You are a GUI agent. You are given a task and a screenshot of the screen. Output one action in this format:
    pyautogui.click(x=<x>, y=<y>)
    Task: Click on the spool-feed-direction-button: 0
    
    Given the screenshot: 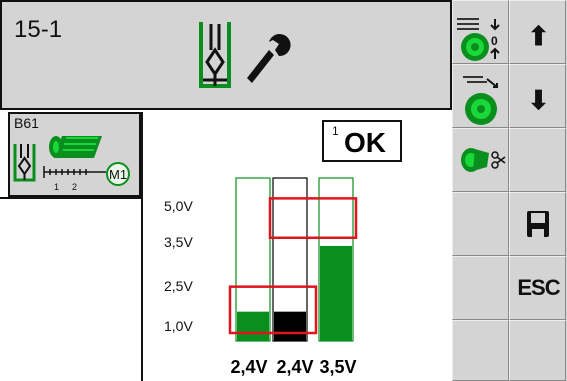 What is the action you would take?
    pyautogui.click(x=480, y=32)
    